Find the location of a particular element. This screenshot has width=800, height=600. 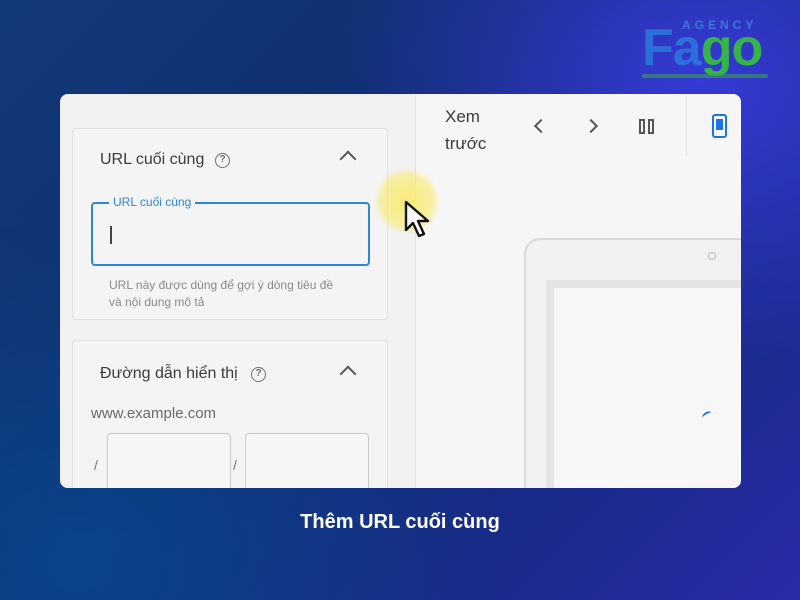

display-path-title: Đường dẫn hiển thị is located at coordinates (169, 373).